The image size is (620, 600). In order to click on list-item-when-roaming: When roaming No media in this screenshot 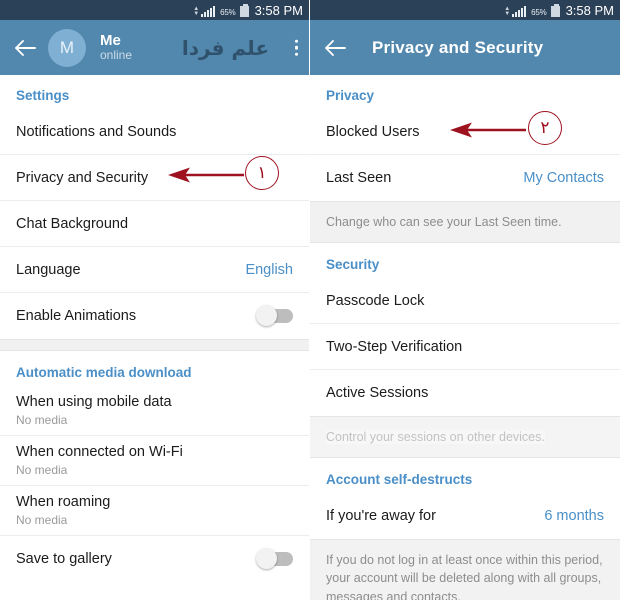, I will do `click(154, 511)`.